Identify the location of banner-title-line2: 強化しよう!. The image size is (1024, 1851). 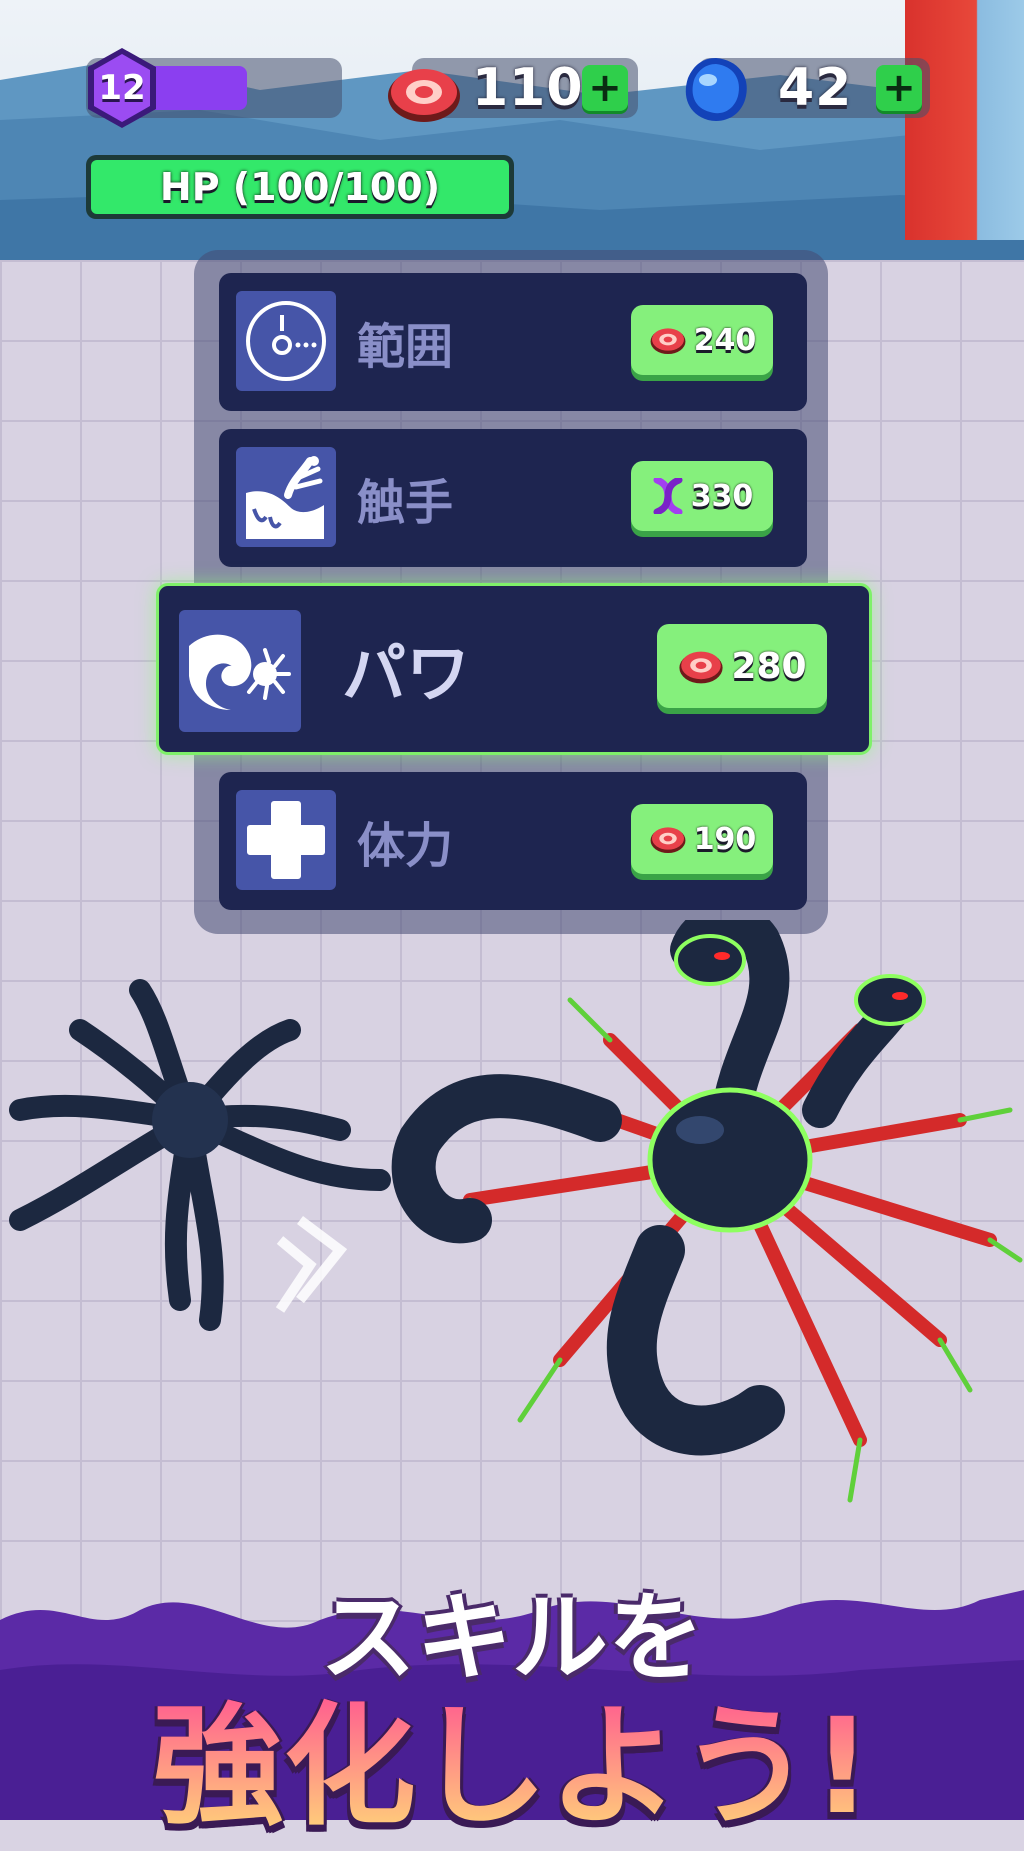
(512, 1755).